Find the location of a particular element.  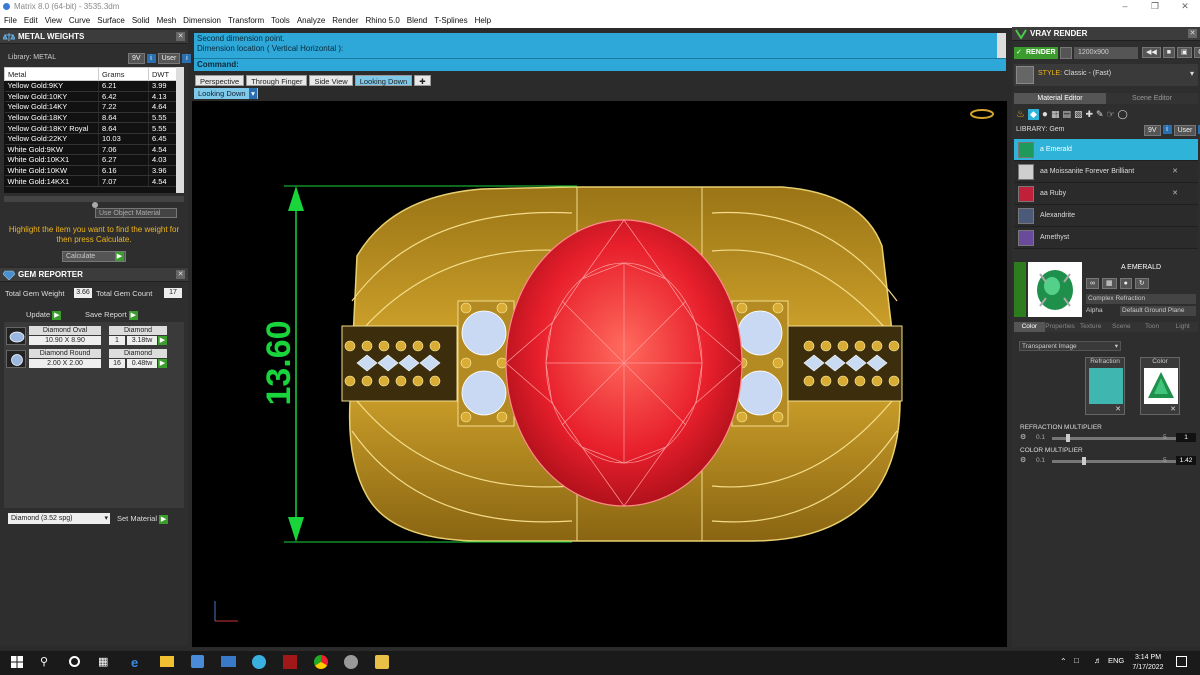

tab-color: Color is located at coordinates (1029, 327).